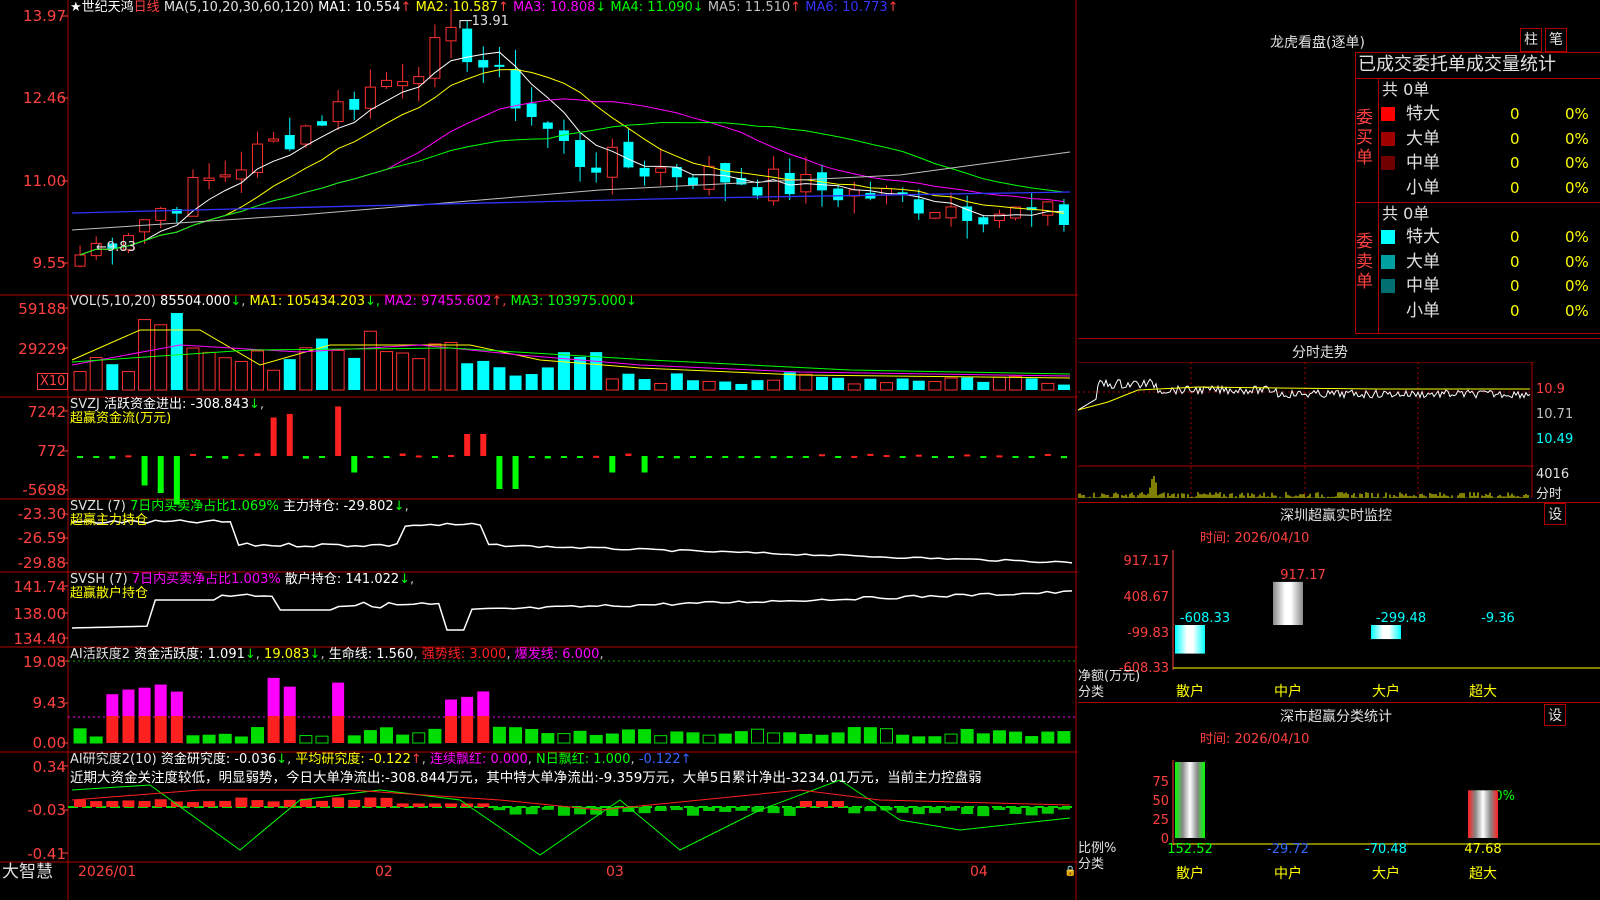  What do you see at coordinates (1531, 40) in the screenshot?
I see `bar-mode-button: 柱` at bounding box center [1531, 40].